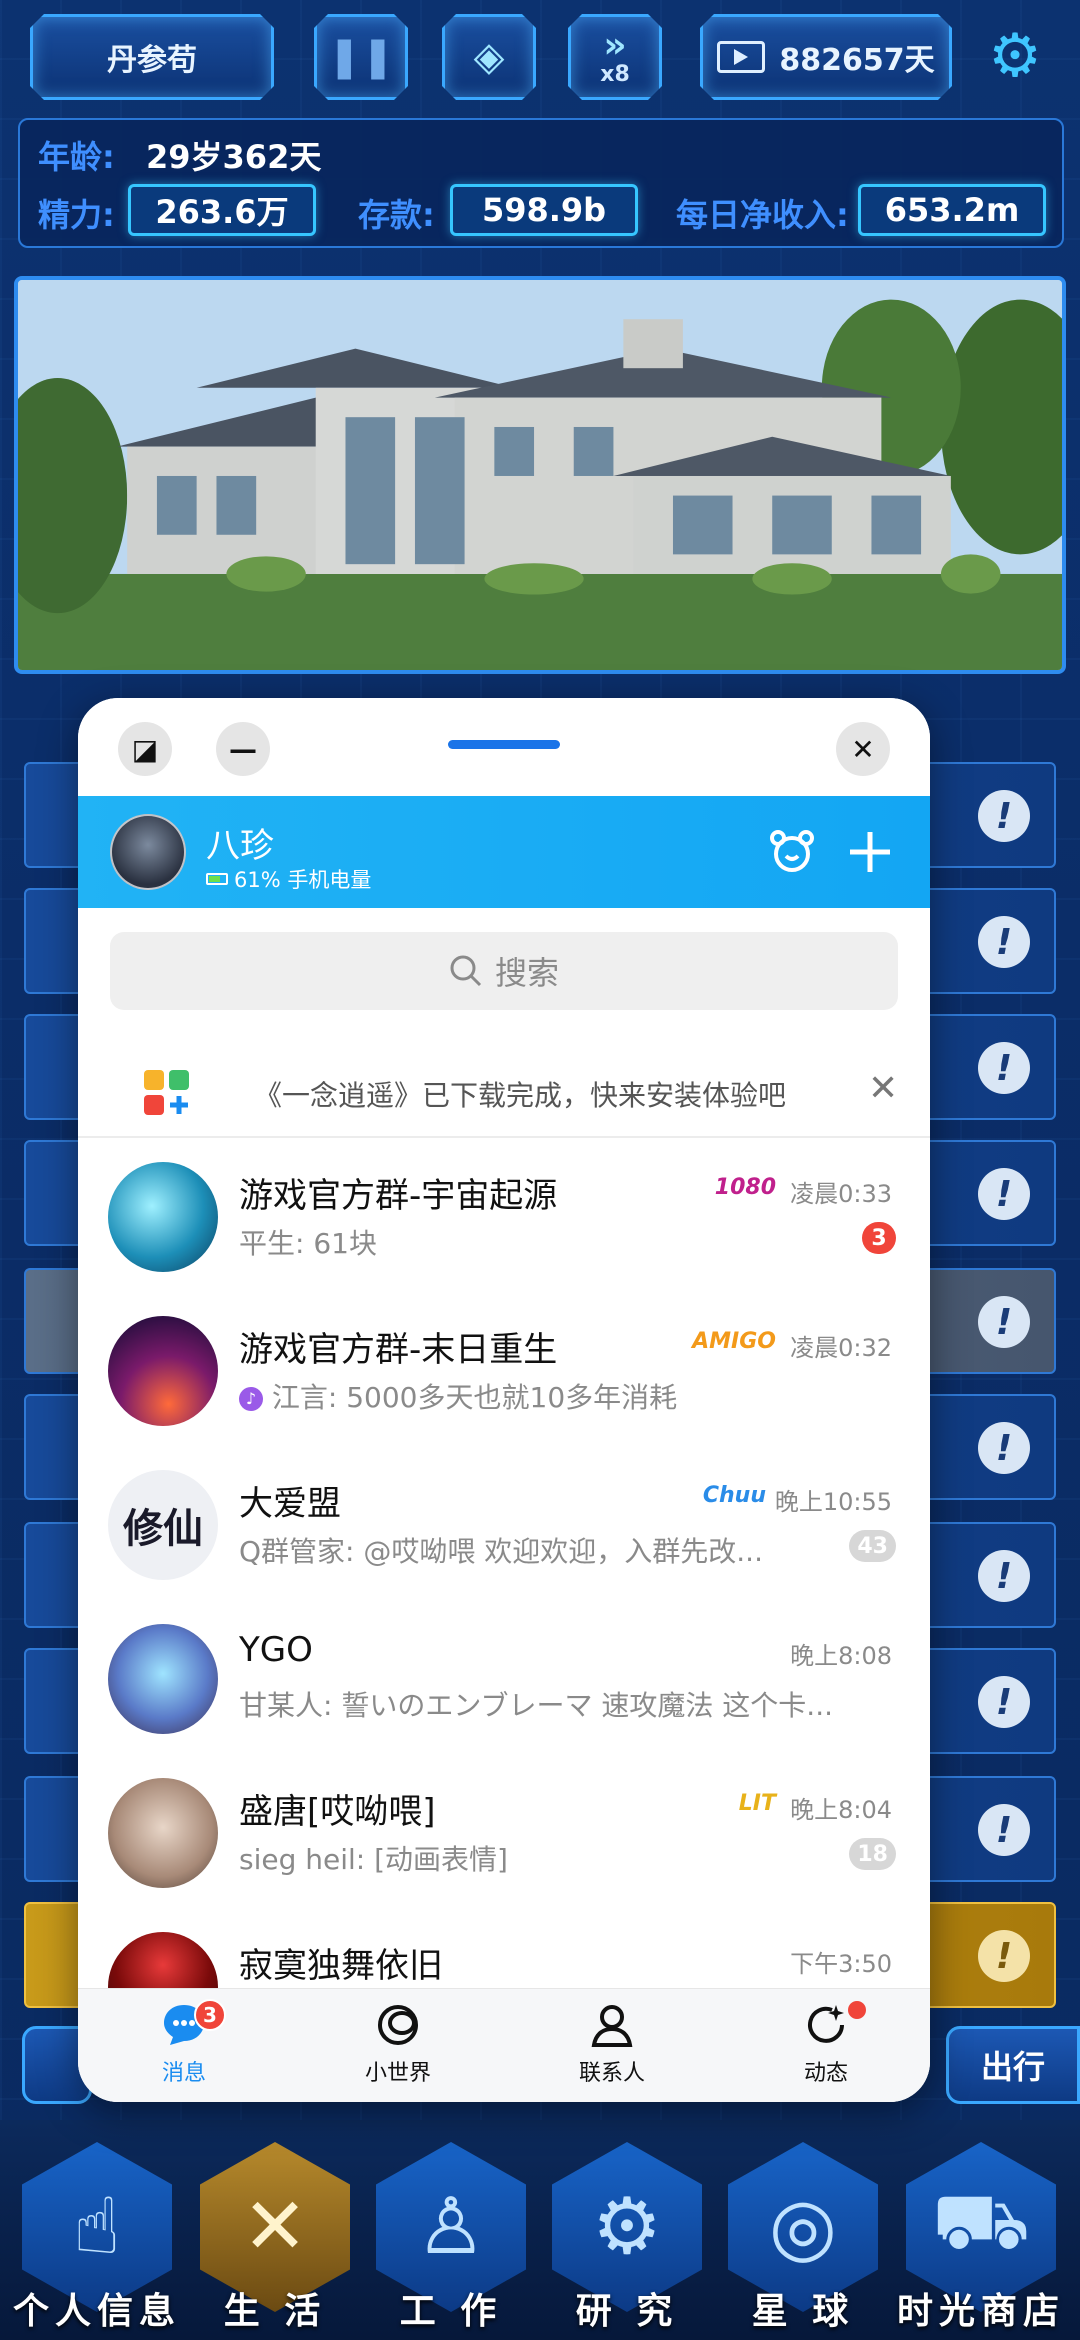  I want to click on chat-title: 游戏官方群-宇宙起源, so click(398, 1196).